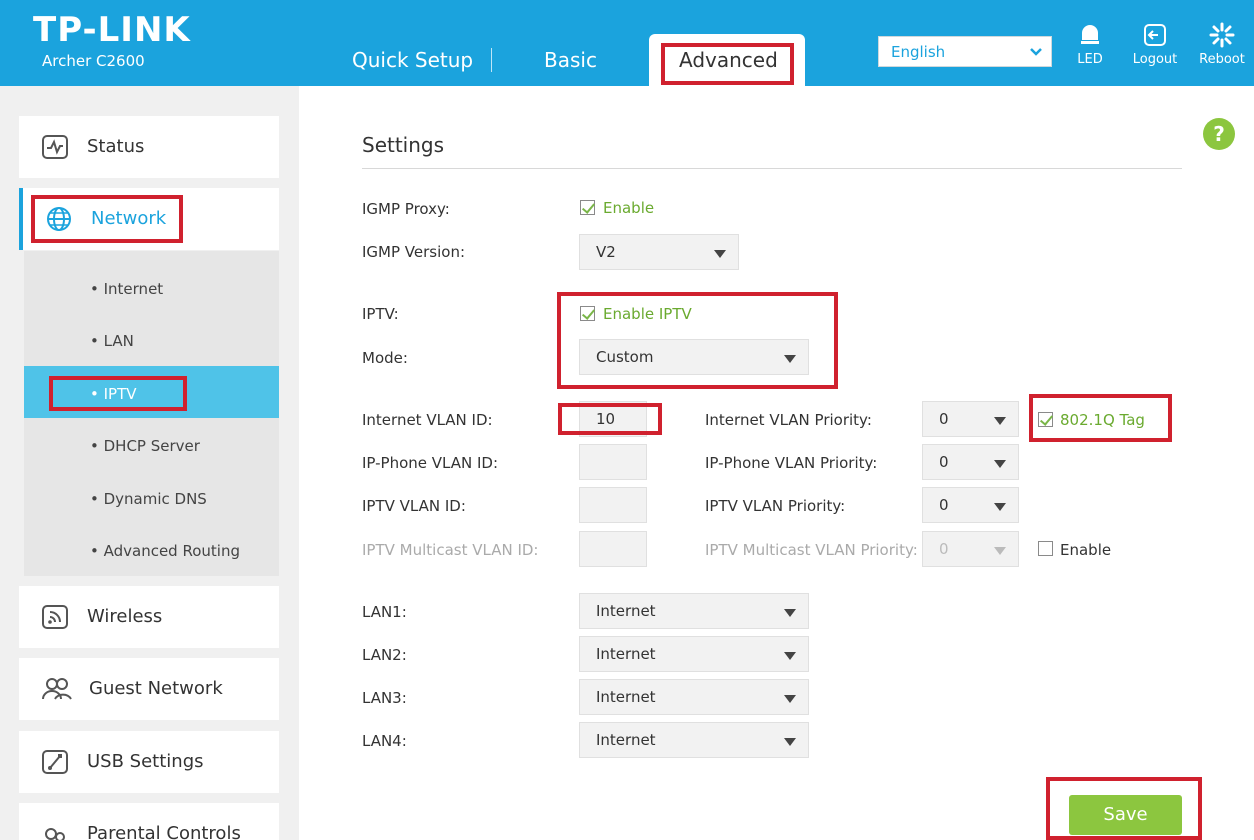 The image size is (1254, 840). What do you see at coordinates (414, 506) in the screenshot?
I see `iptv-vlan-id-label: IPTV VLAN ID:` at bounding box center [414, 506].